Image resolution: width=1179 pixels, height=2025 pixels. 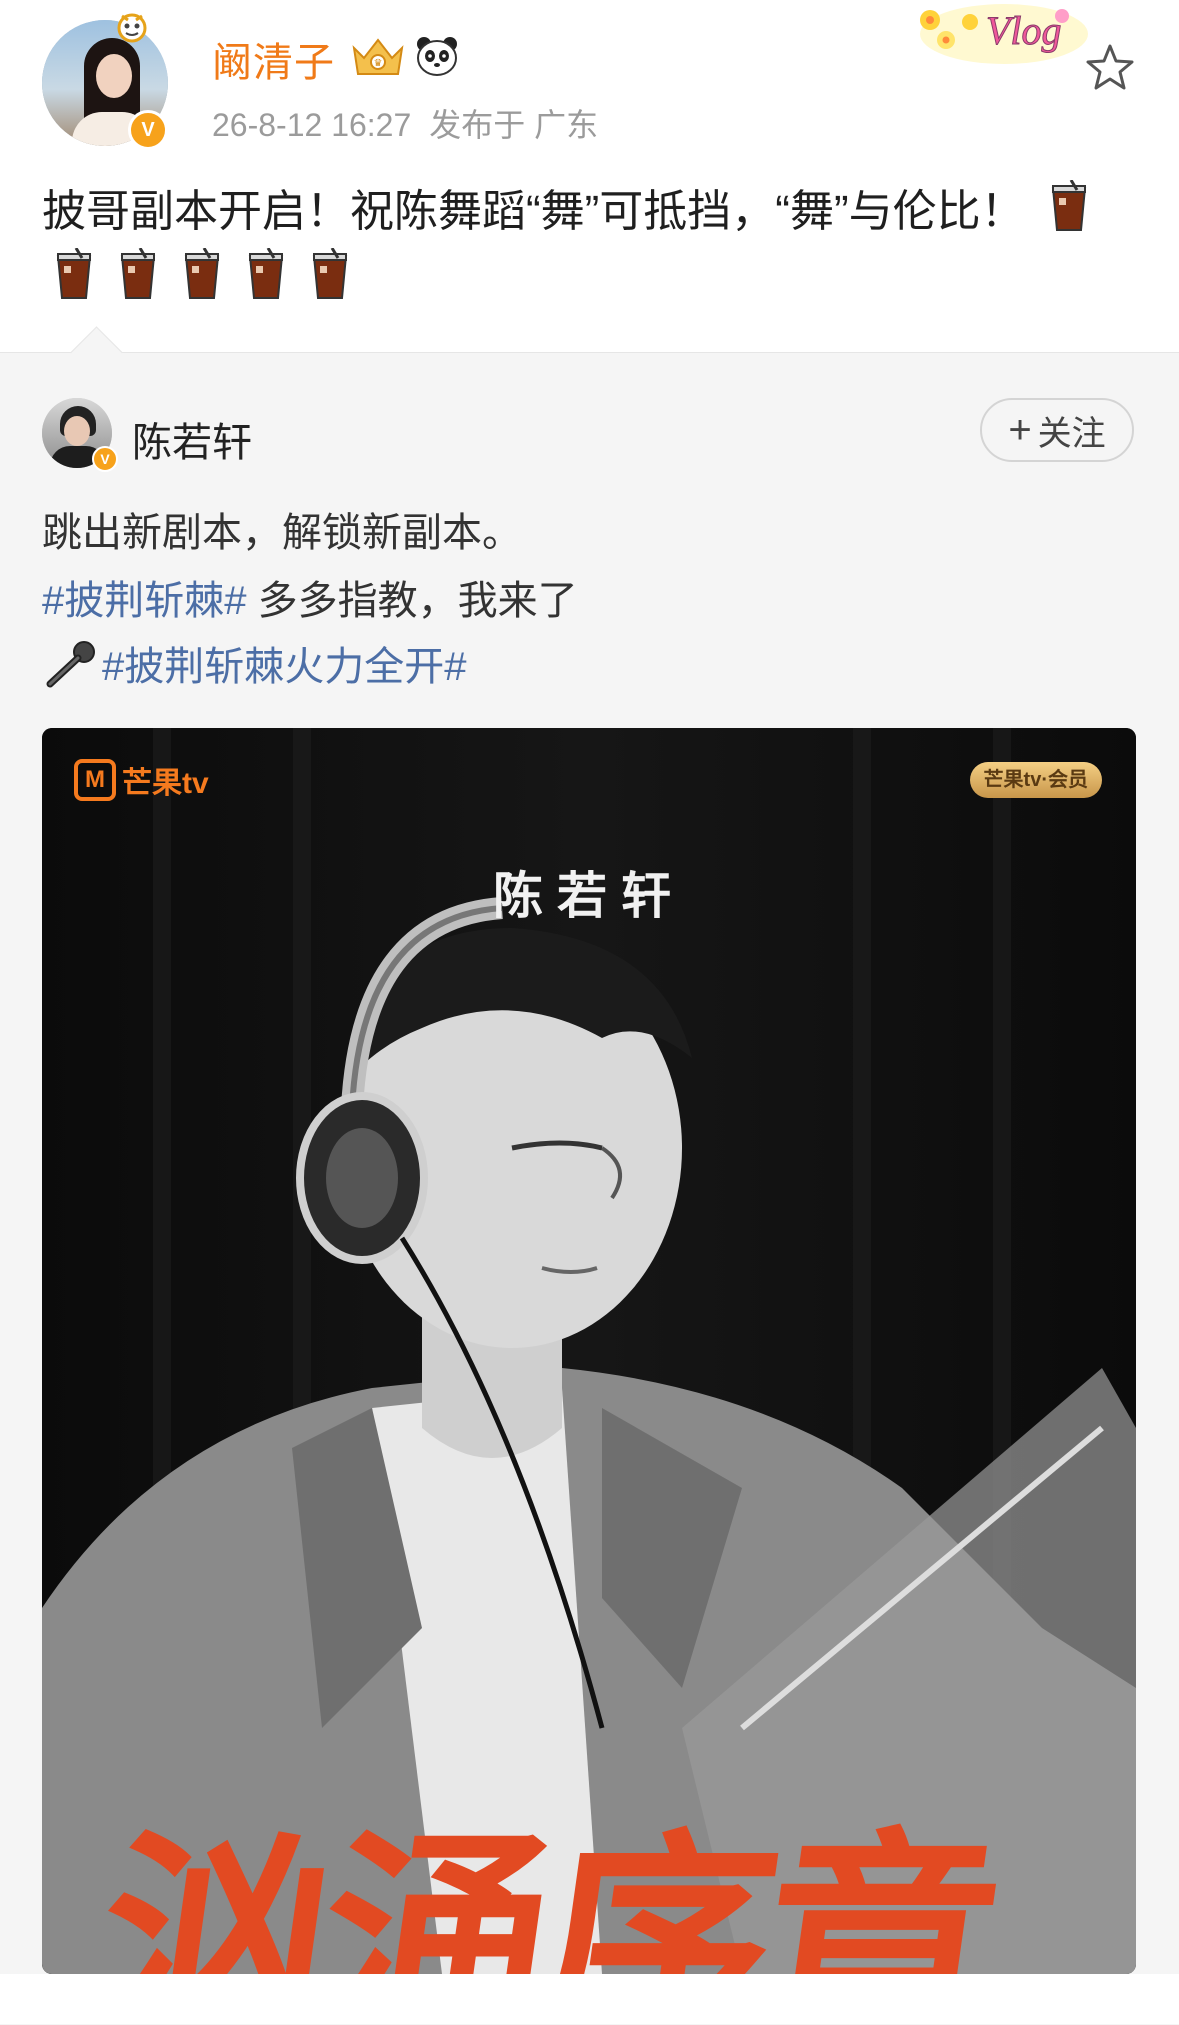 What do you see at coordinates (144, 601) in the screenshot?
I see `hashtag-link: #披荆斩棘#` at bounding box center [144, 601].